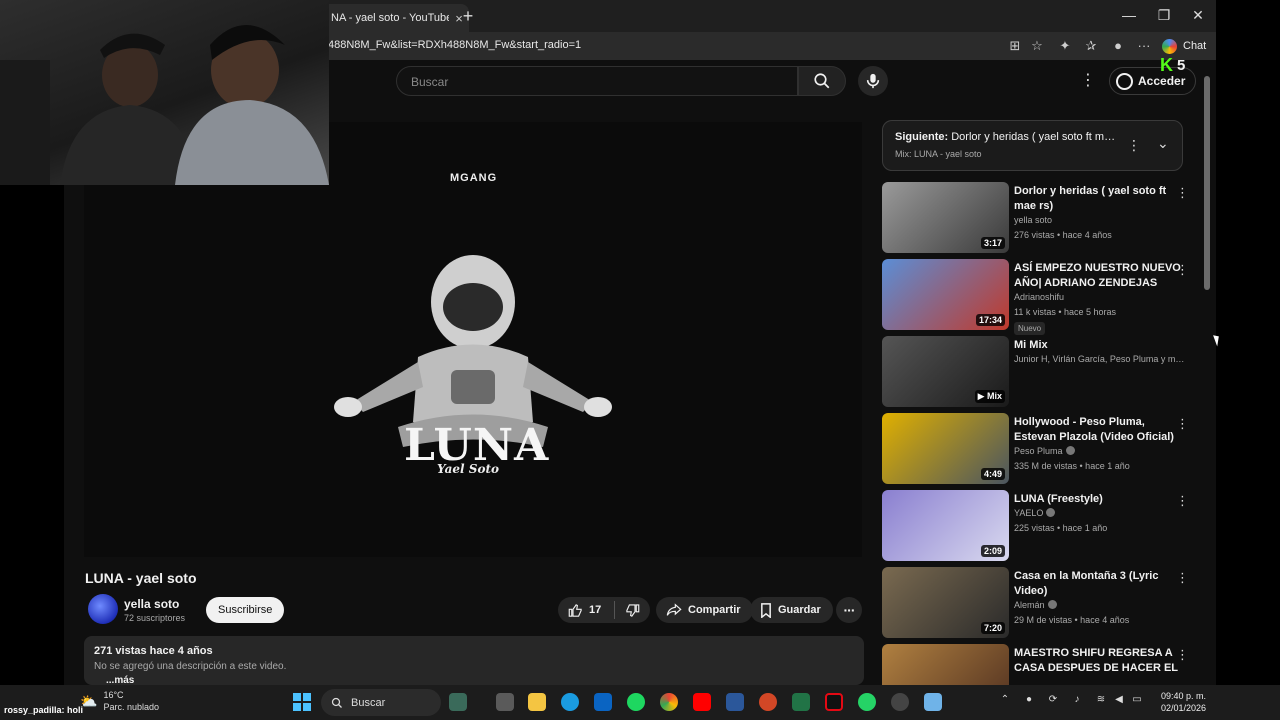 This screenshot has width=1280, height=720. I want to click on new-tab-button: +, so click(468, 16).